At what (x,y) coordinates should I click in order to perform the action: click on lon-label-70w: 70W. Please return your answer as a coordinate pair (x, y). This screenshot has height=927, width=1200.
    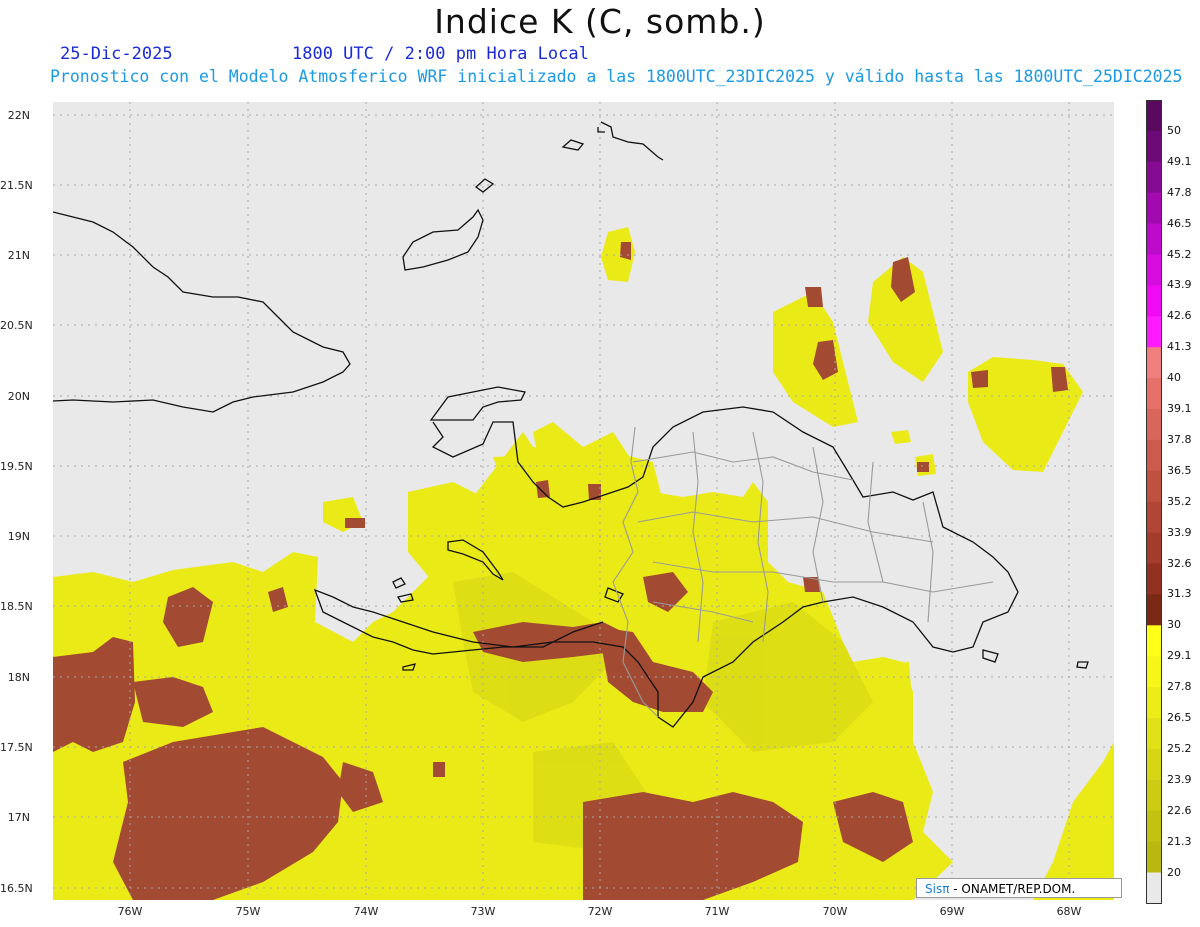
    Looking at the image, I should click on (835, 911).